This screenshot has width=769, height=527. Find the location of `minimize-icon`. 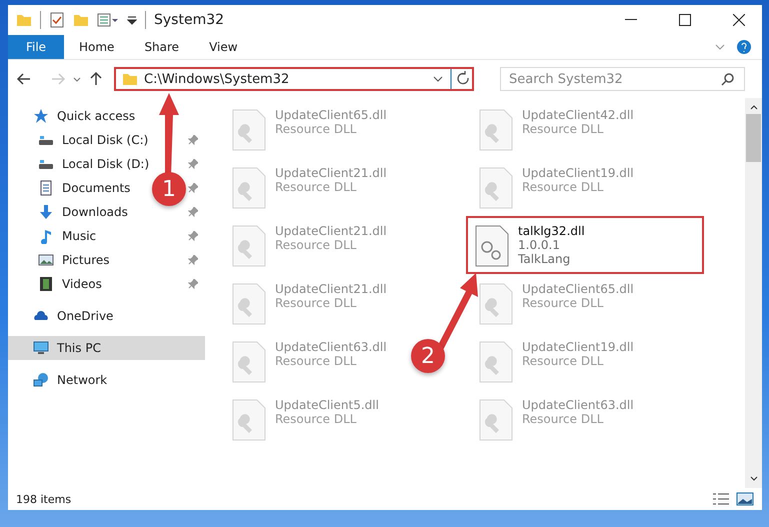

minimize-icon is located at coordinates (631, 20).